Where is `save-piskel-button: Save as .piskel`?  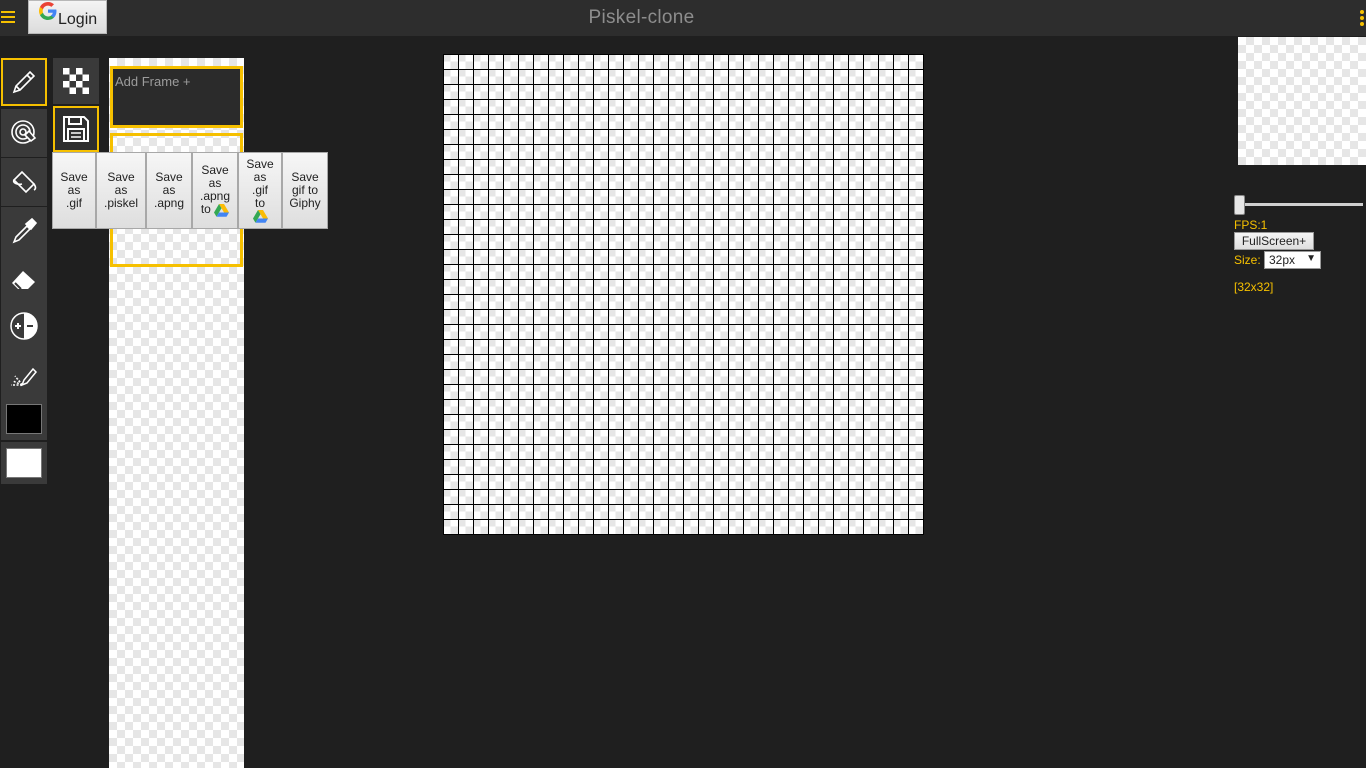
save-piskel-button: Save as .piskel is located at coordinates (121, 190).